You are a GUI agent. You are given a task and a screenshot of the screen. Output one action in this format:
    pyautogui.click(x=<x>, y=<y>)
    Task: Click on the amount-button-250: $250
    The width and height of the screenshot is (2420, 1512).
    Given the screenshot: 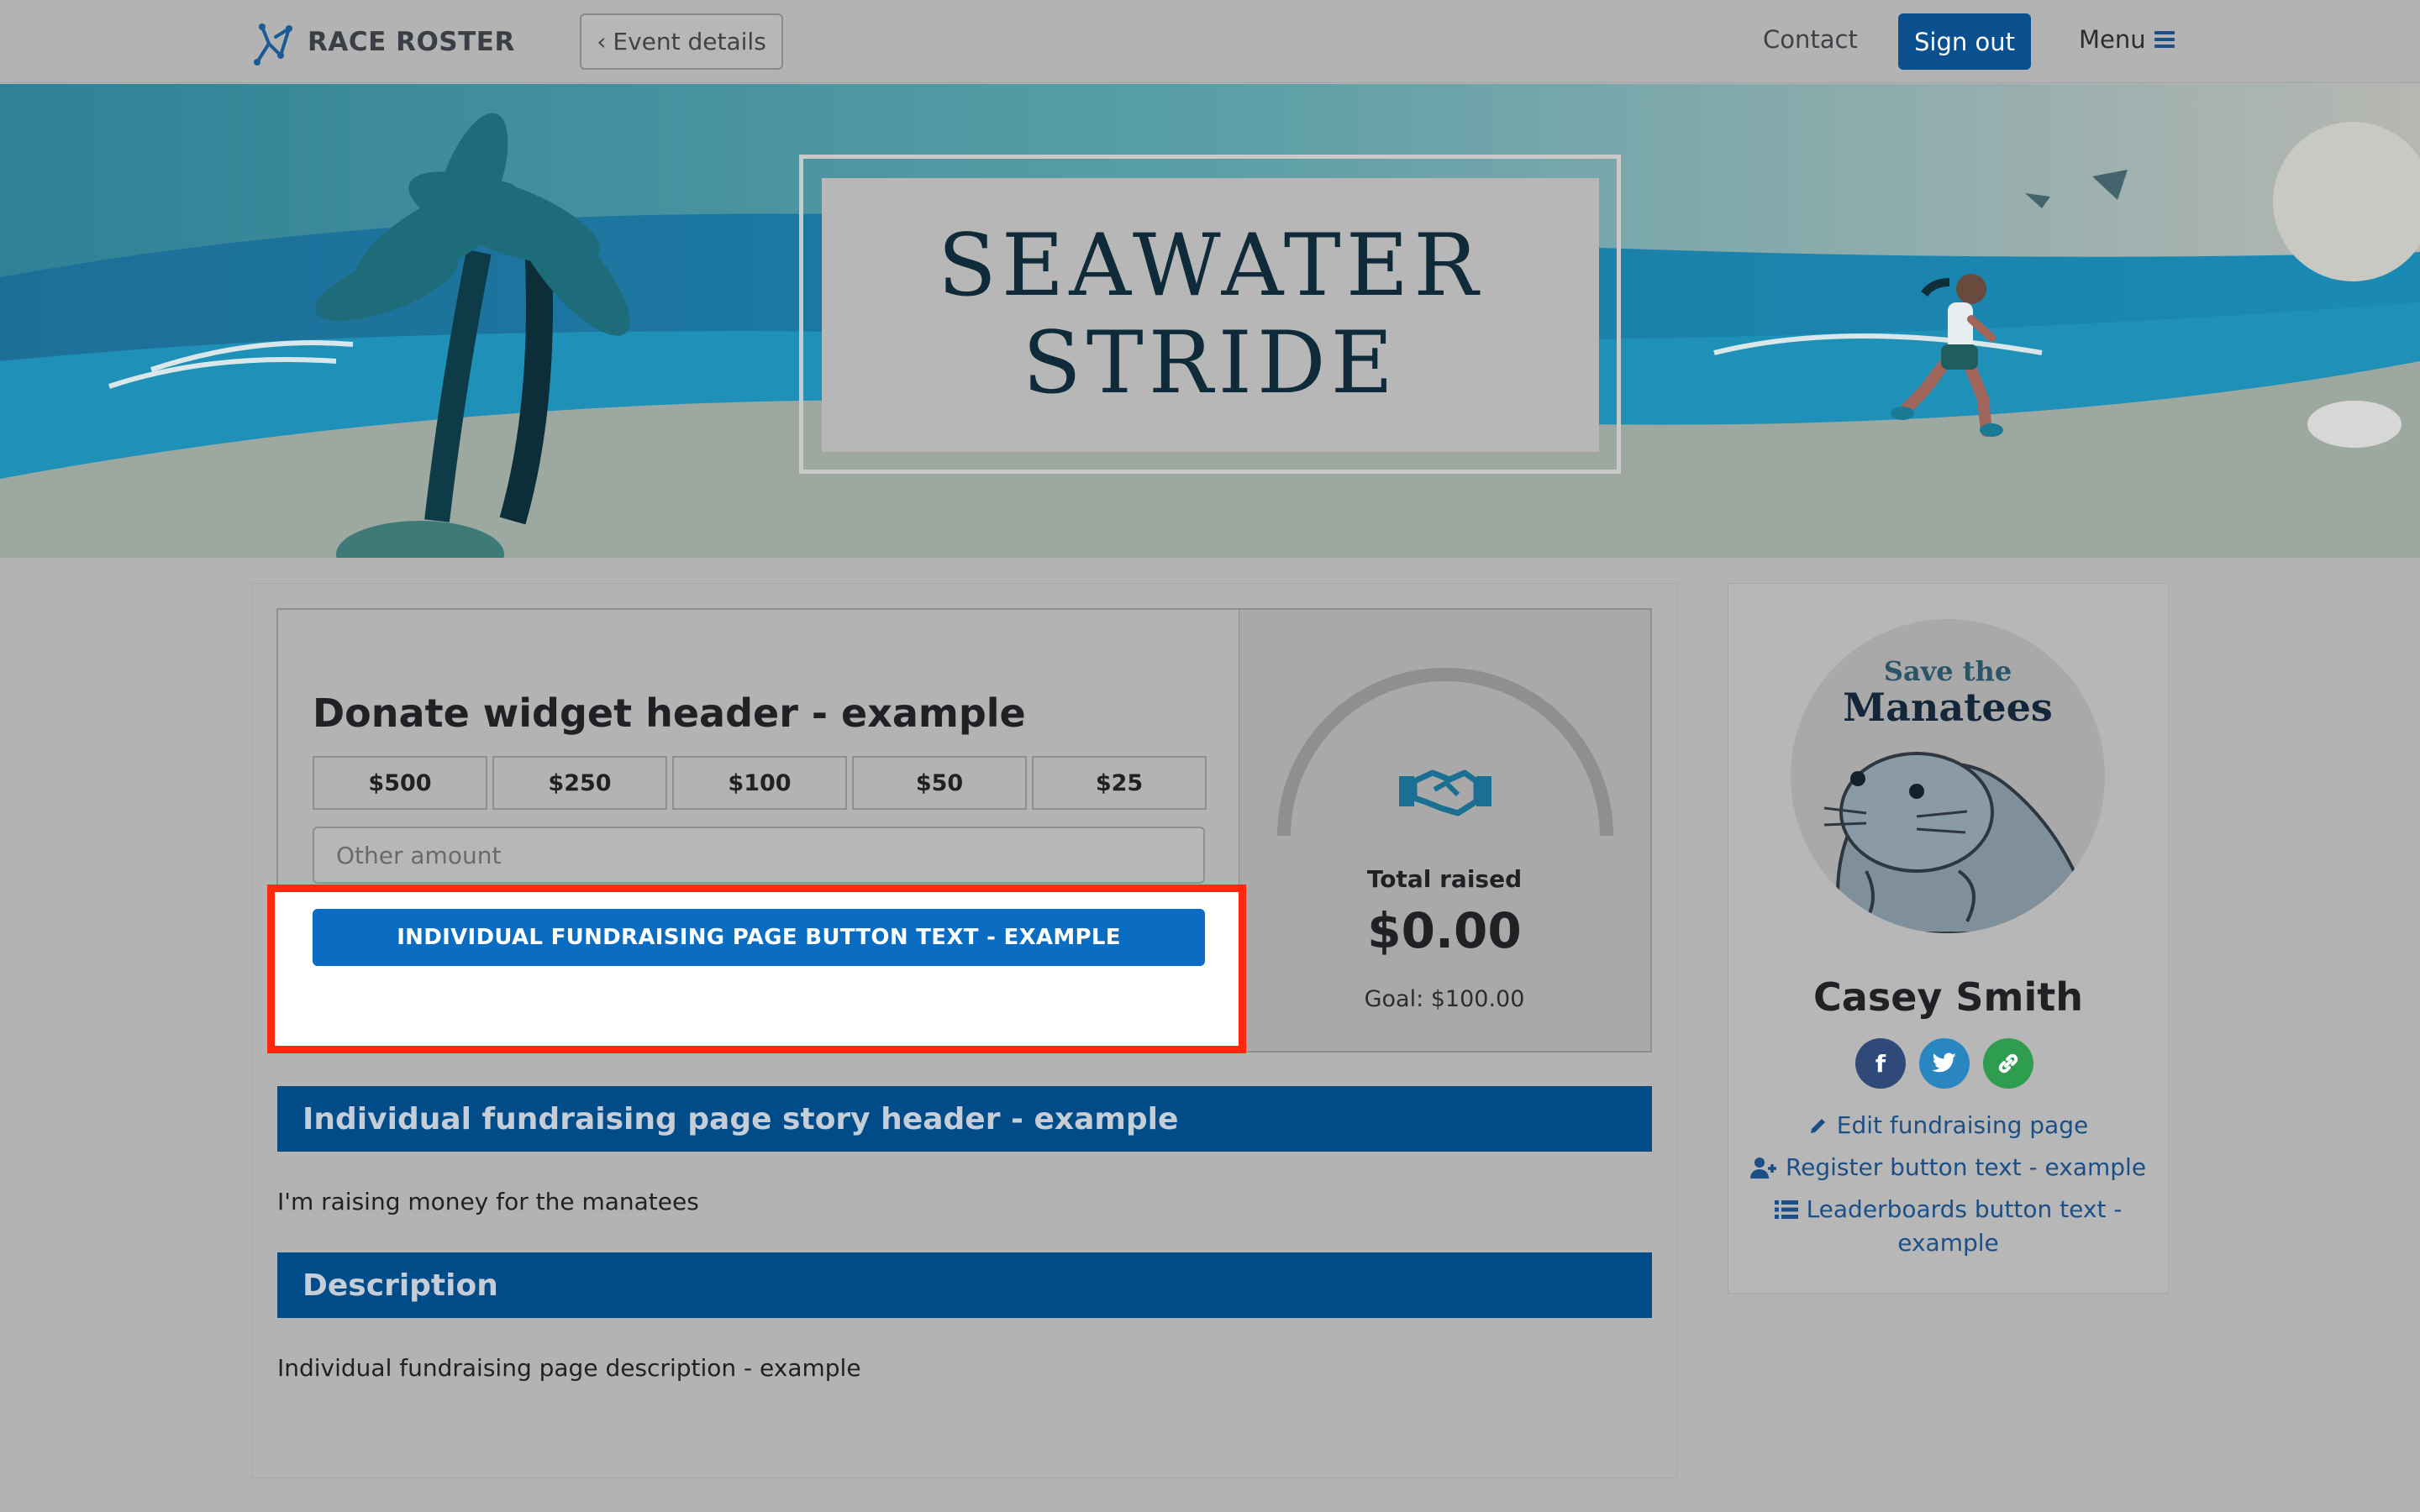 What is the action you would take?
    pyautogui.click(x=579, y=783)
    